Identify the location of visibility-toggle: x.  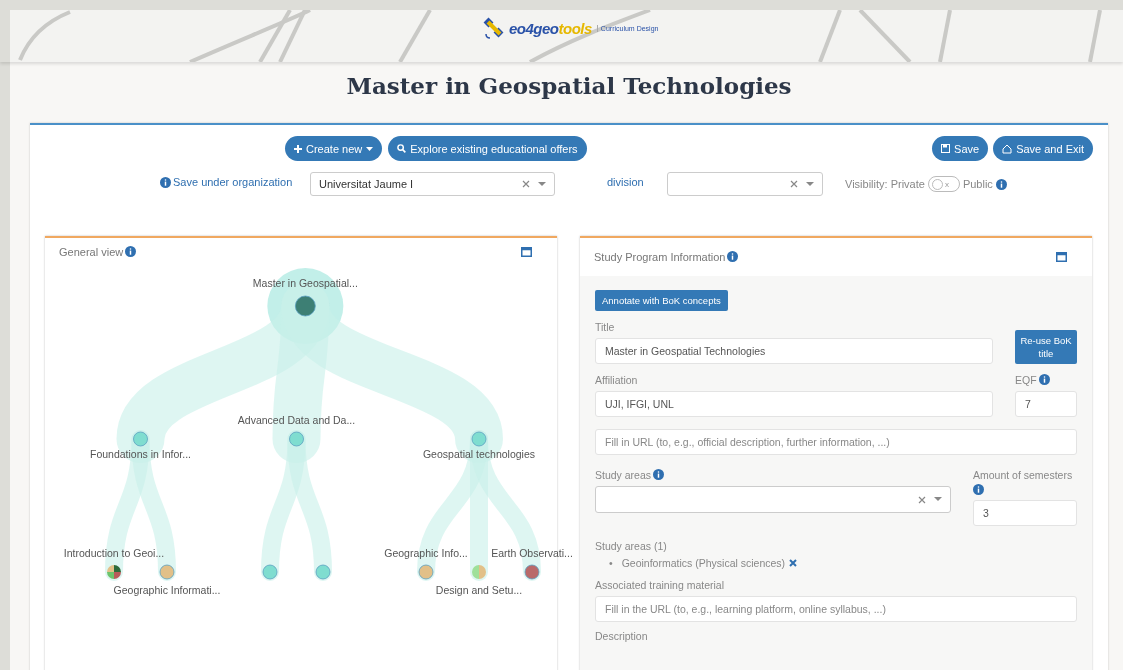
(943, 184).